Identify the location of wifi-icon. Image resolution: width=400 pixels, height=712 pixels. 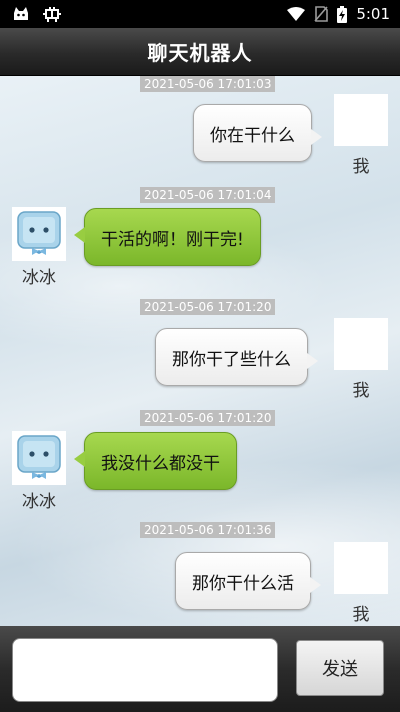
(296, 14).